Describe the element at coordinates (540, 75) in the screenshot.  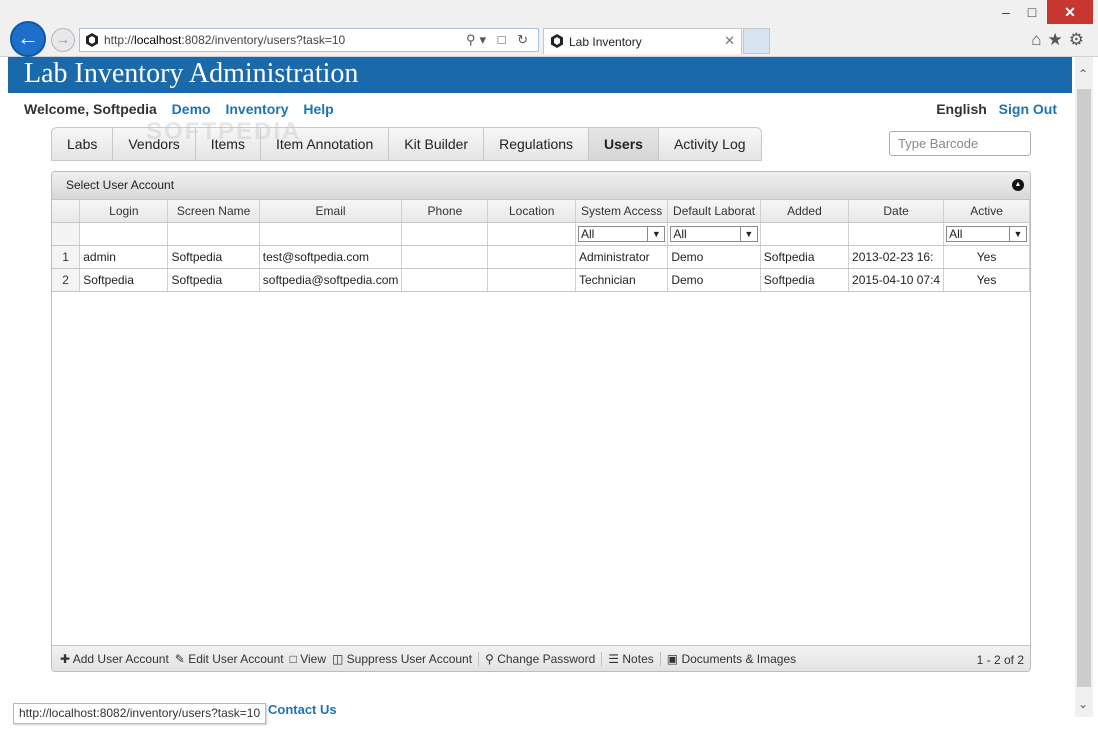
I see `app-banner: Lab Inventory Administration` at that location.